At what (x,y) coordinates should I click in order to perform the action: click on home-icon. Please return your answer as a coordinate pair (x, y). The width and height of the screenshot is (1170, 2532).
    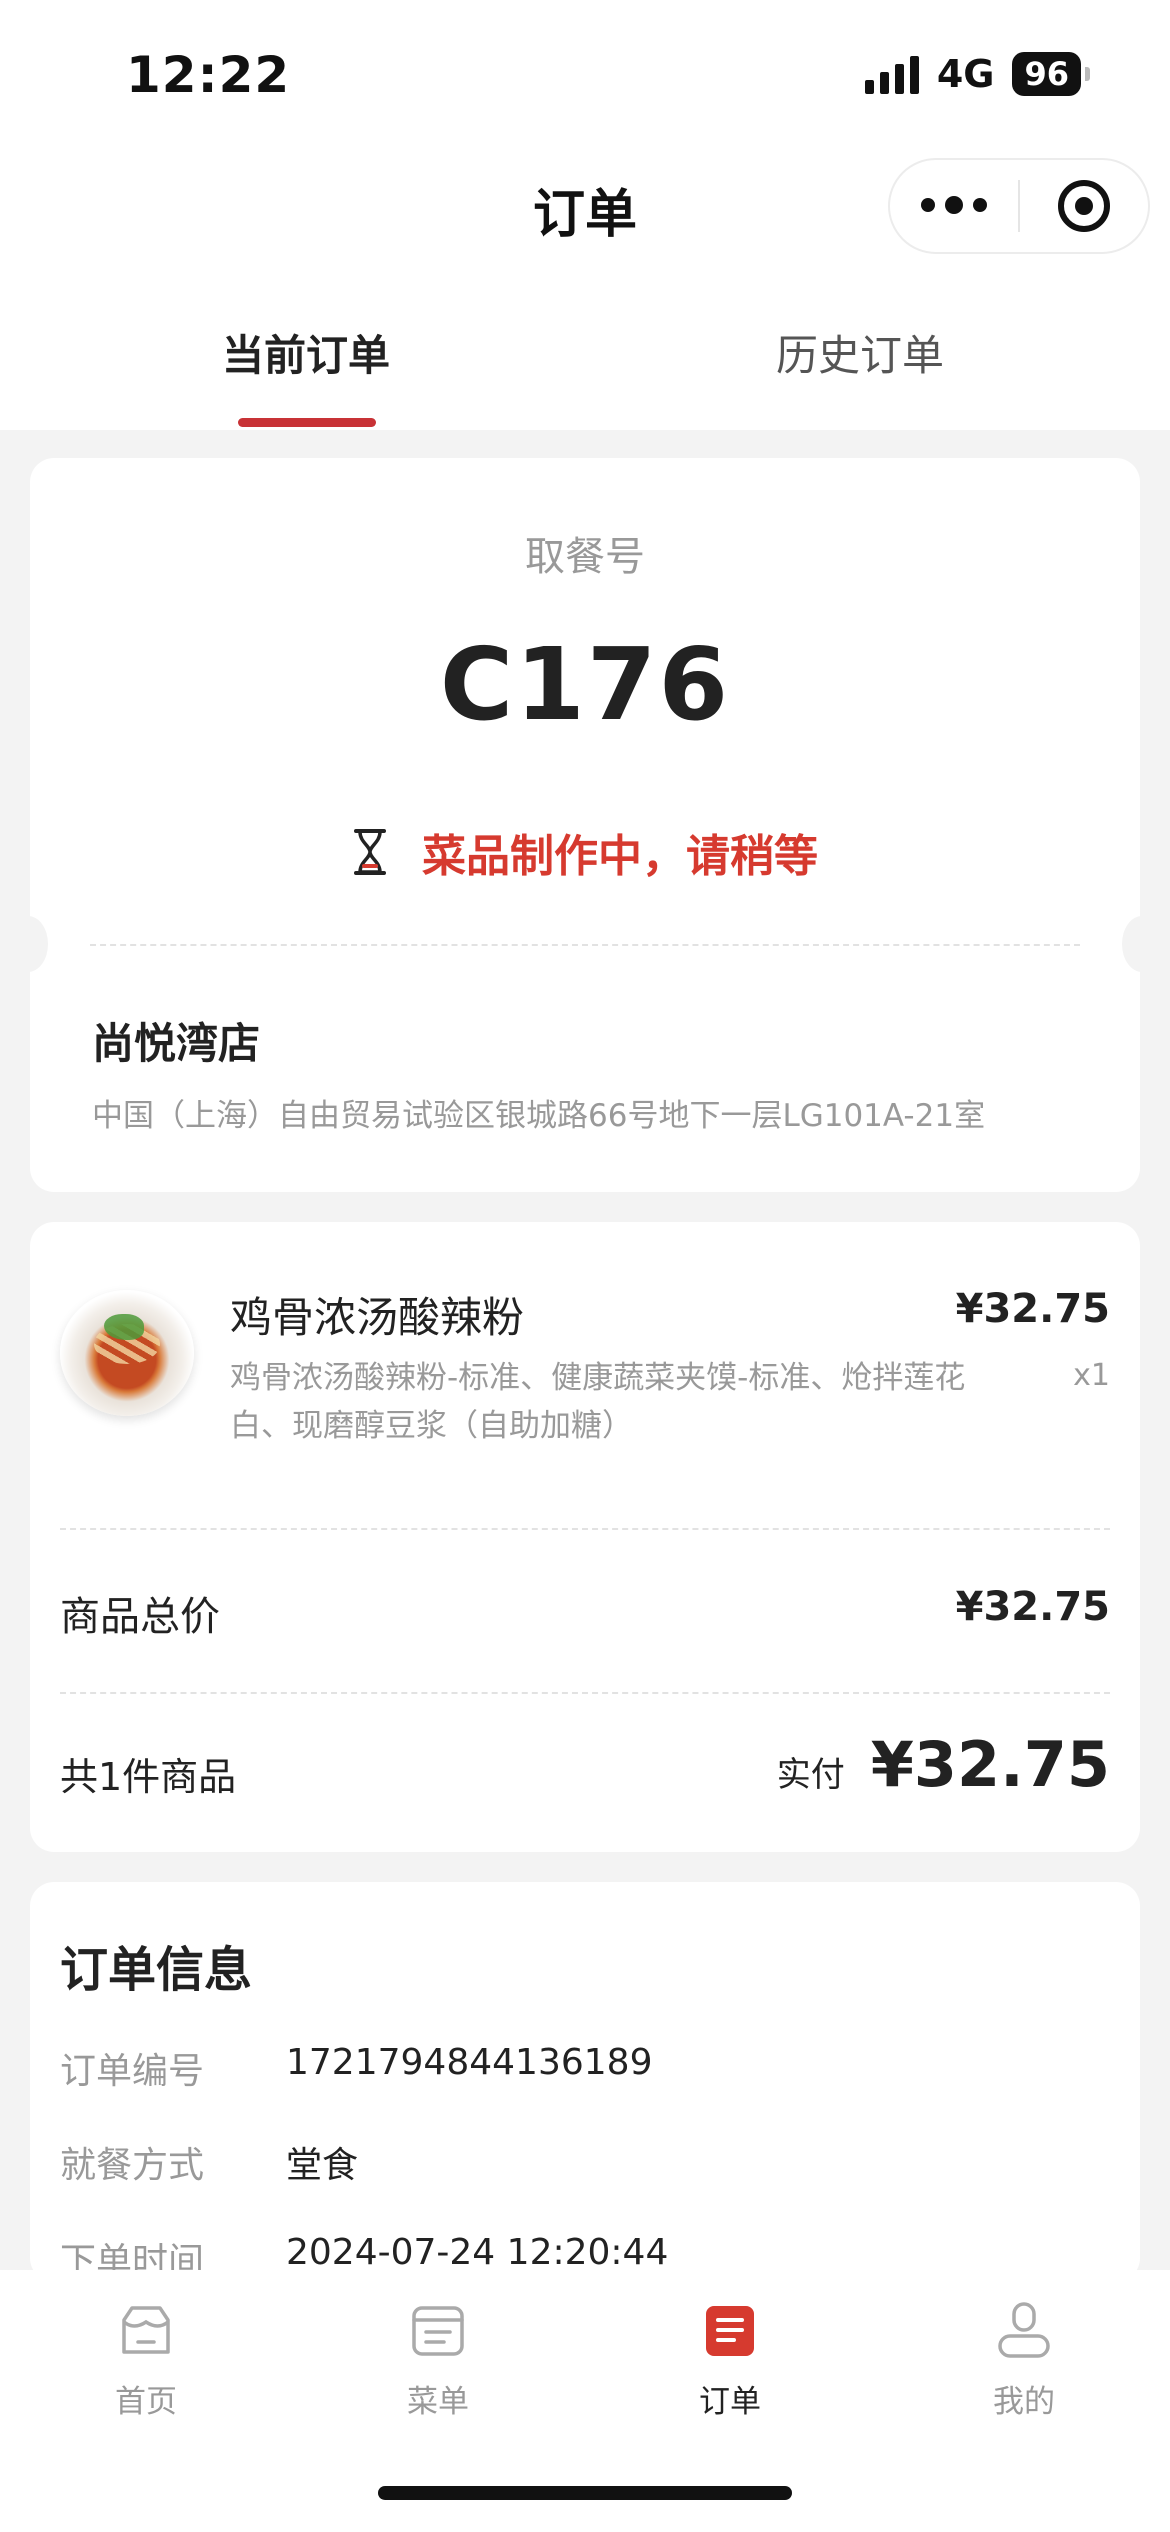
    Looking at the image, I should click on (146, 2330).